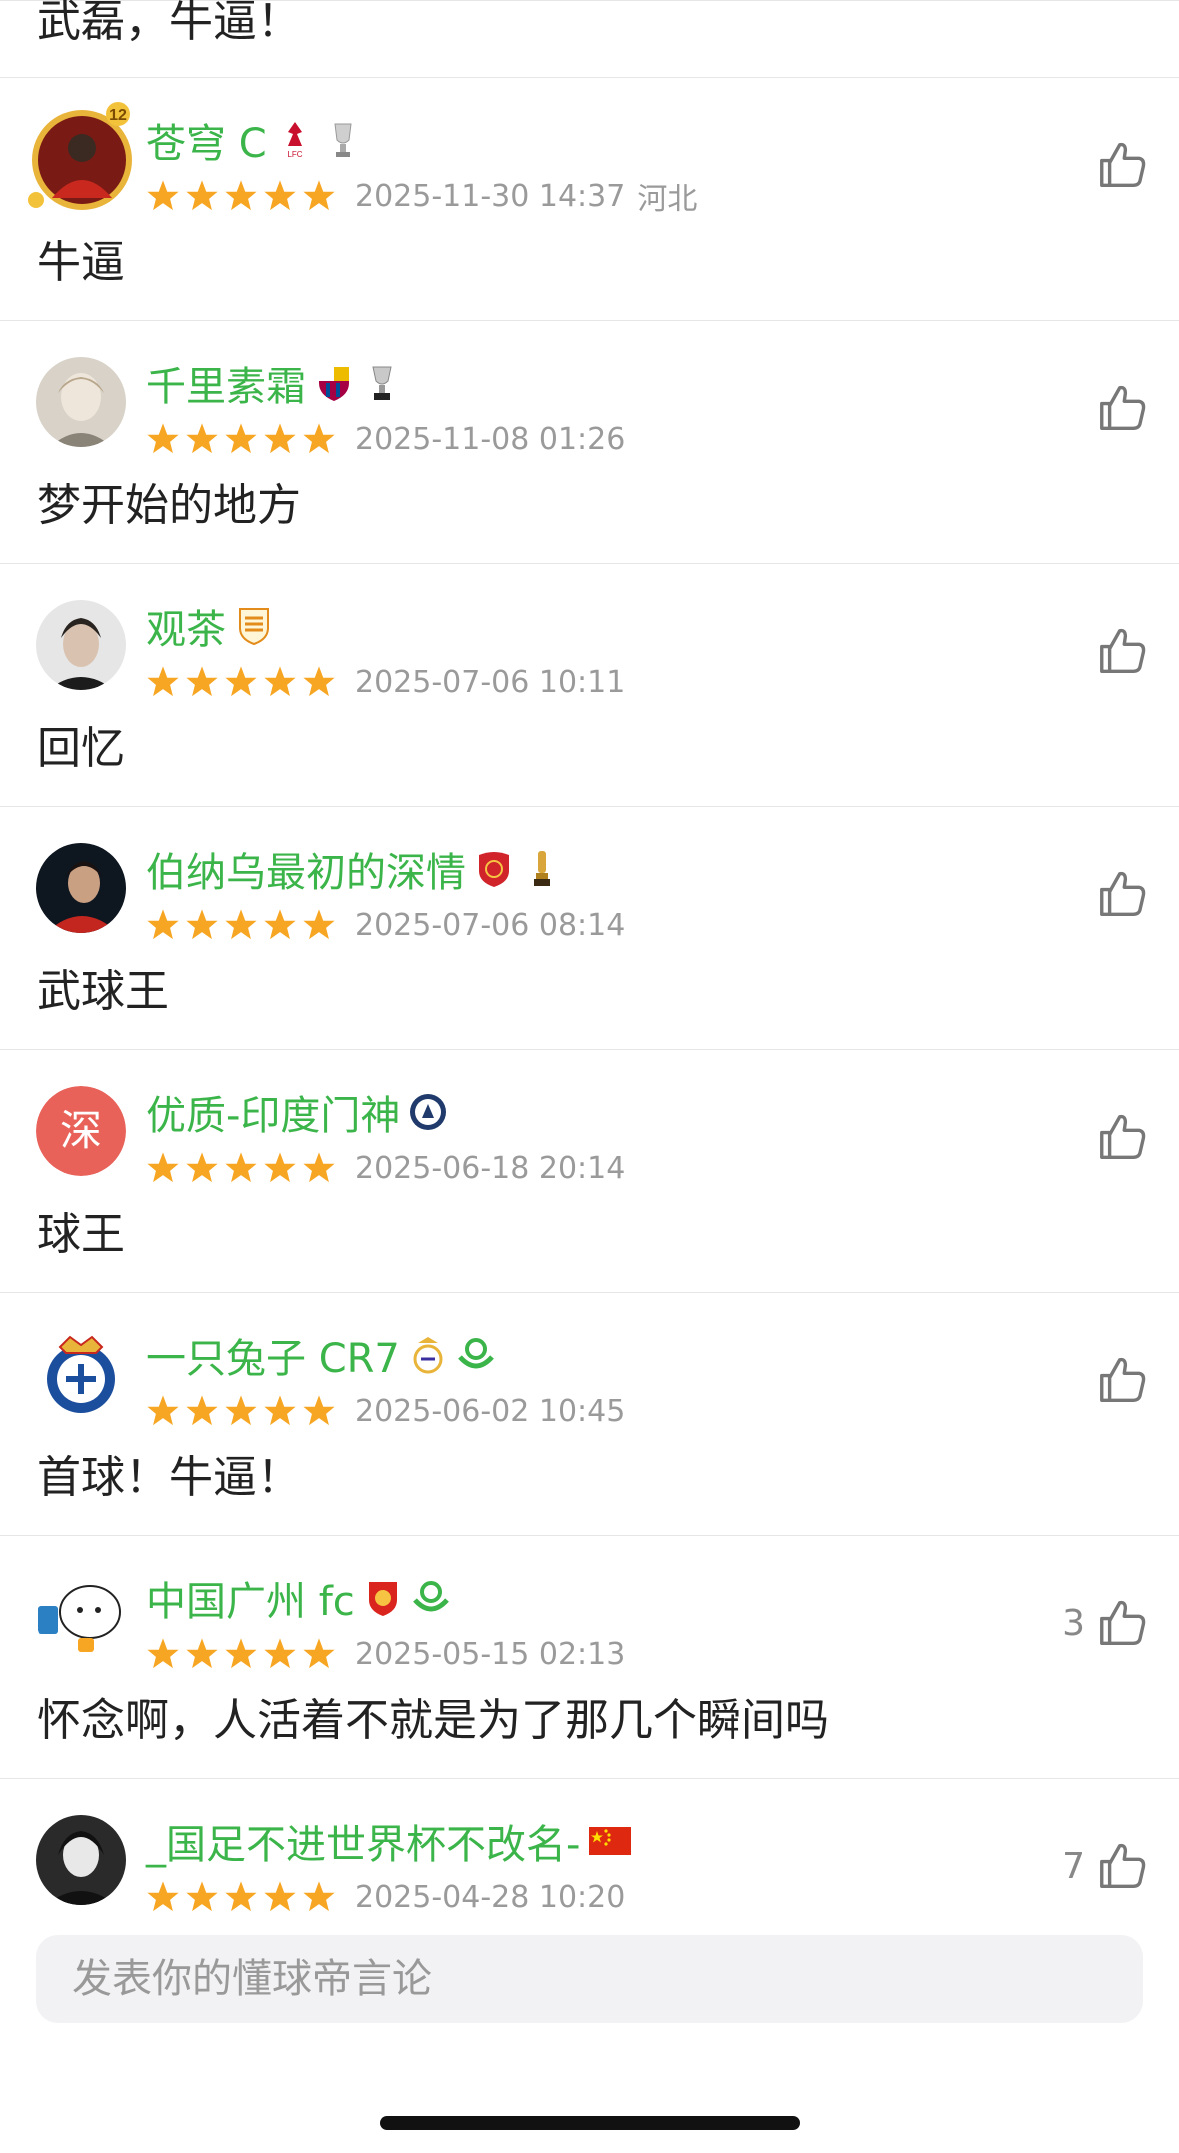 Image resolution: width=1179 pixels, height=2153 pixels. Describe the element at coordinates (169, 505) in the screenshot. I see `comment-text: 梦开始的地方` at that location.